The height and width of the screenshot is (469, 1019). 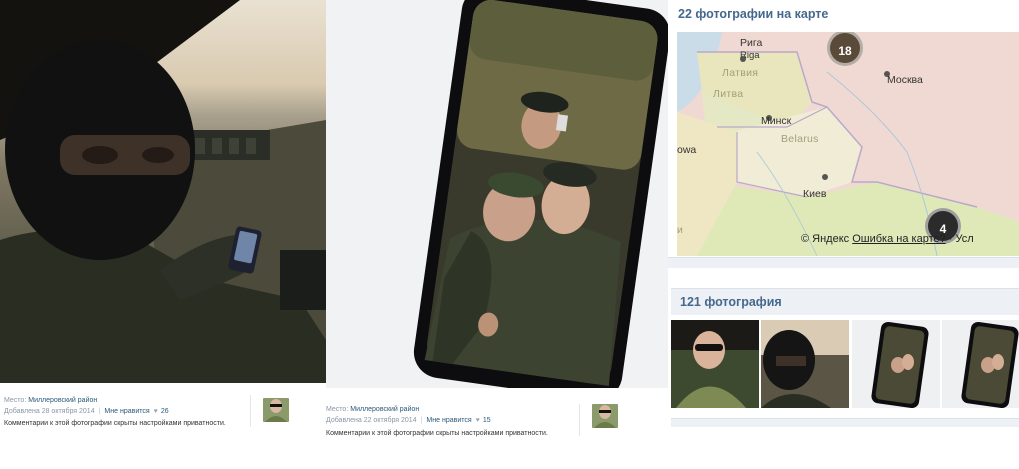 I want to click on added-date: Добавлена 22 октября 2014, so click(x=371, y=420).